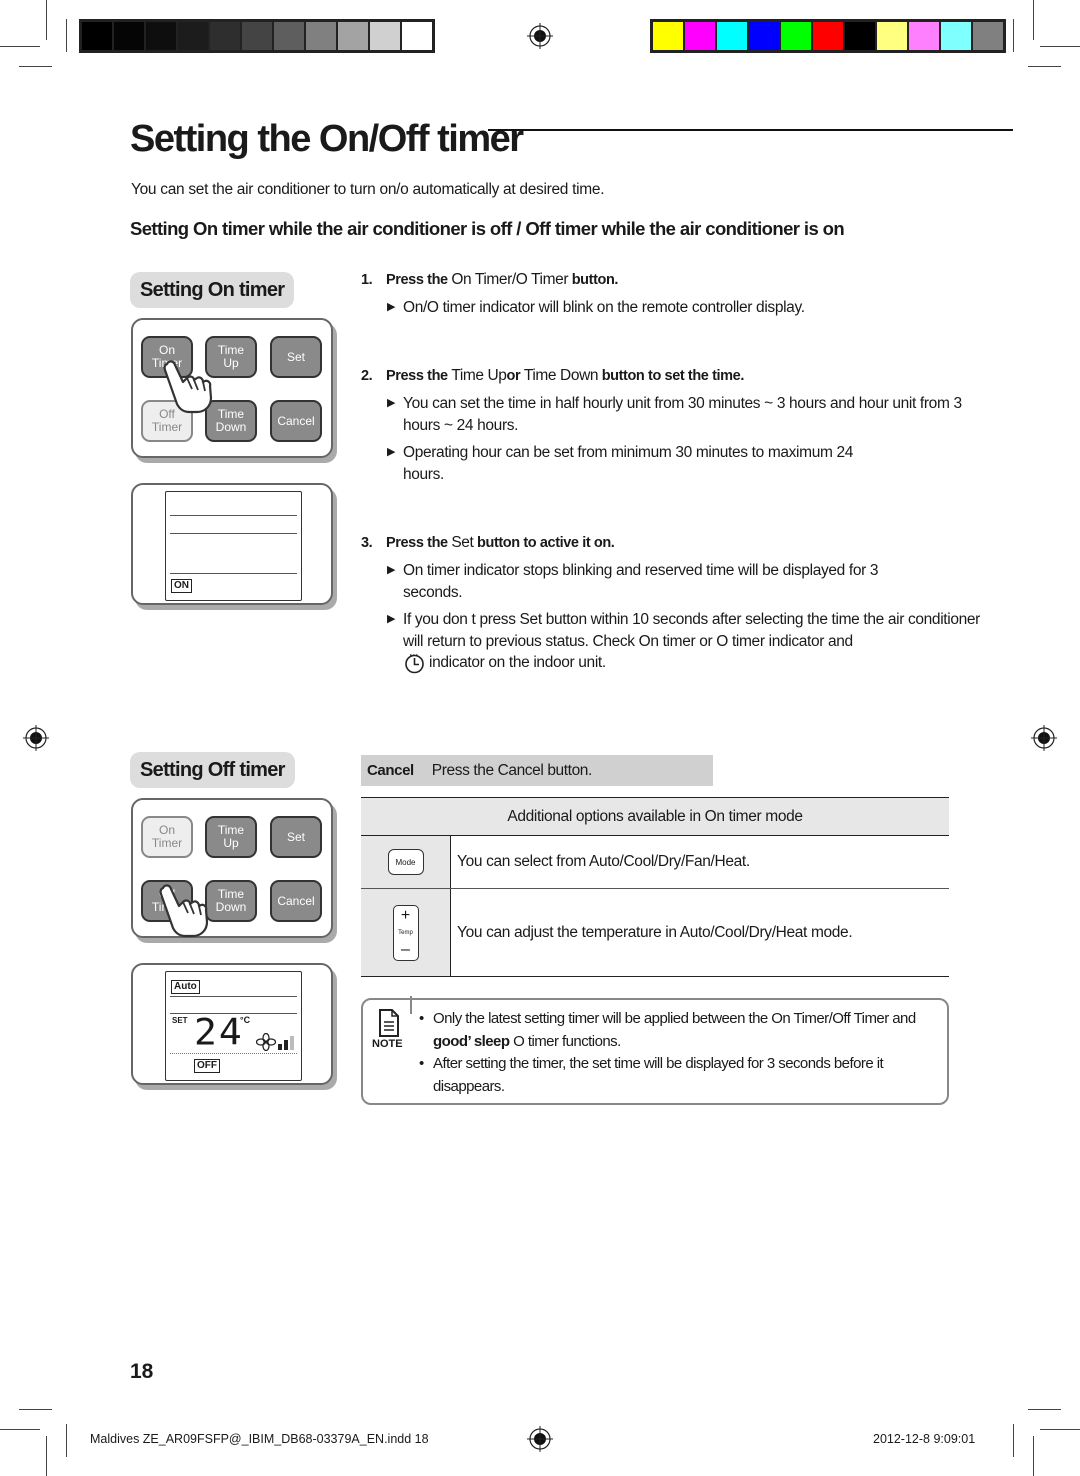 Image resolution: width=1080 pixels, height=1476 pixels. Describe the element at coordinates (750, 130) in the screenshot. I see `title-rule` at that location.